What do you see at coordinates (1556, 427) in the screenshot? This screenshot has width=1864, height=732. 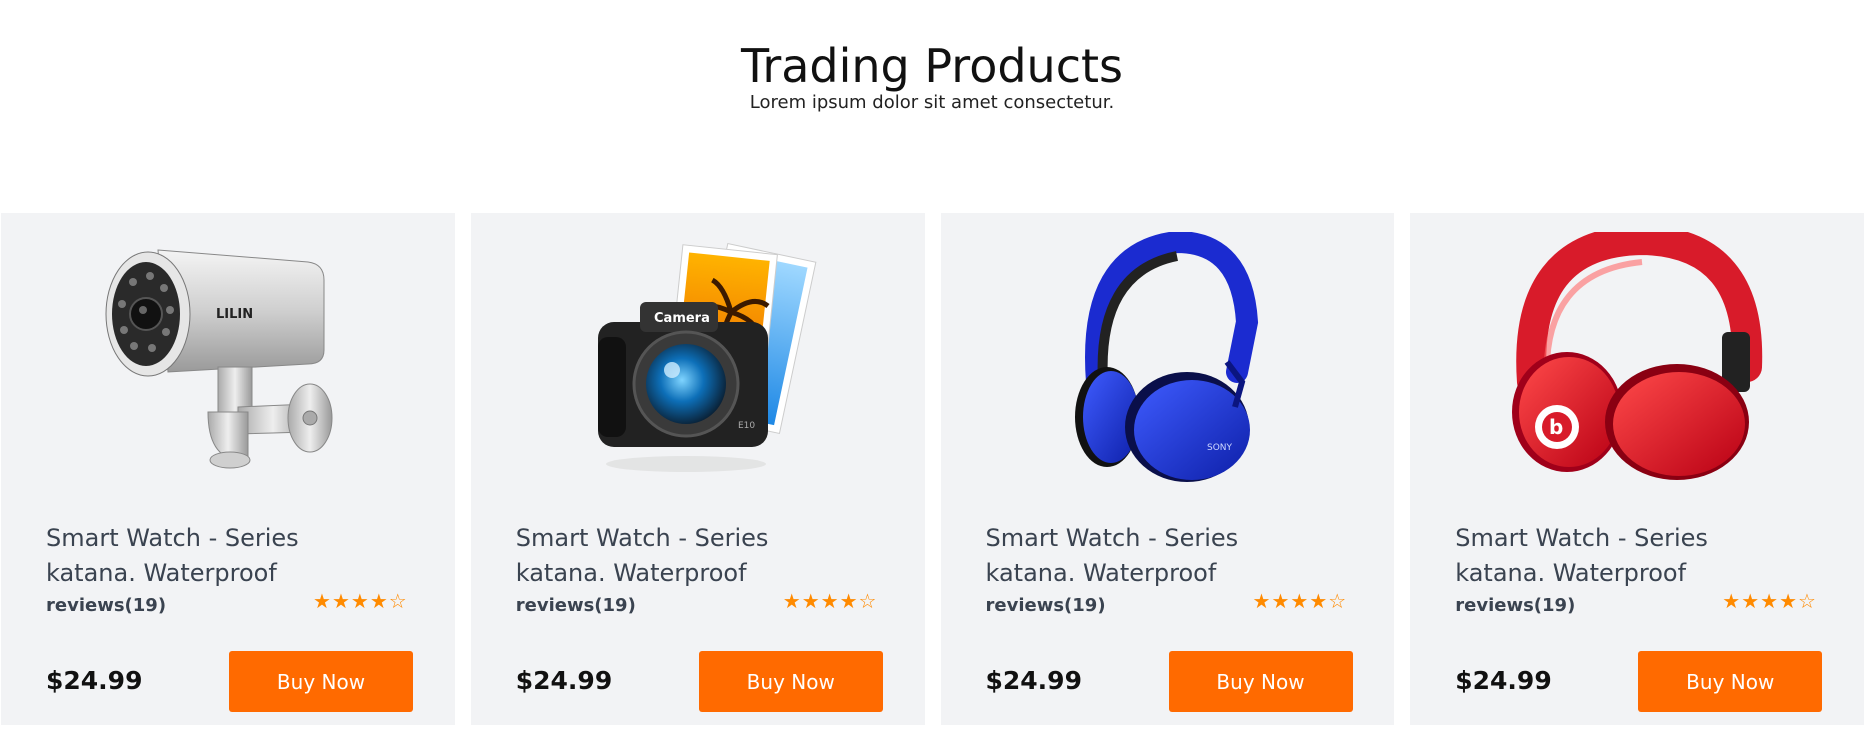 I see `svg-text: b` at bounding box center [1556, 427].